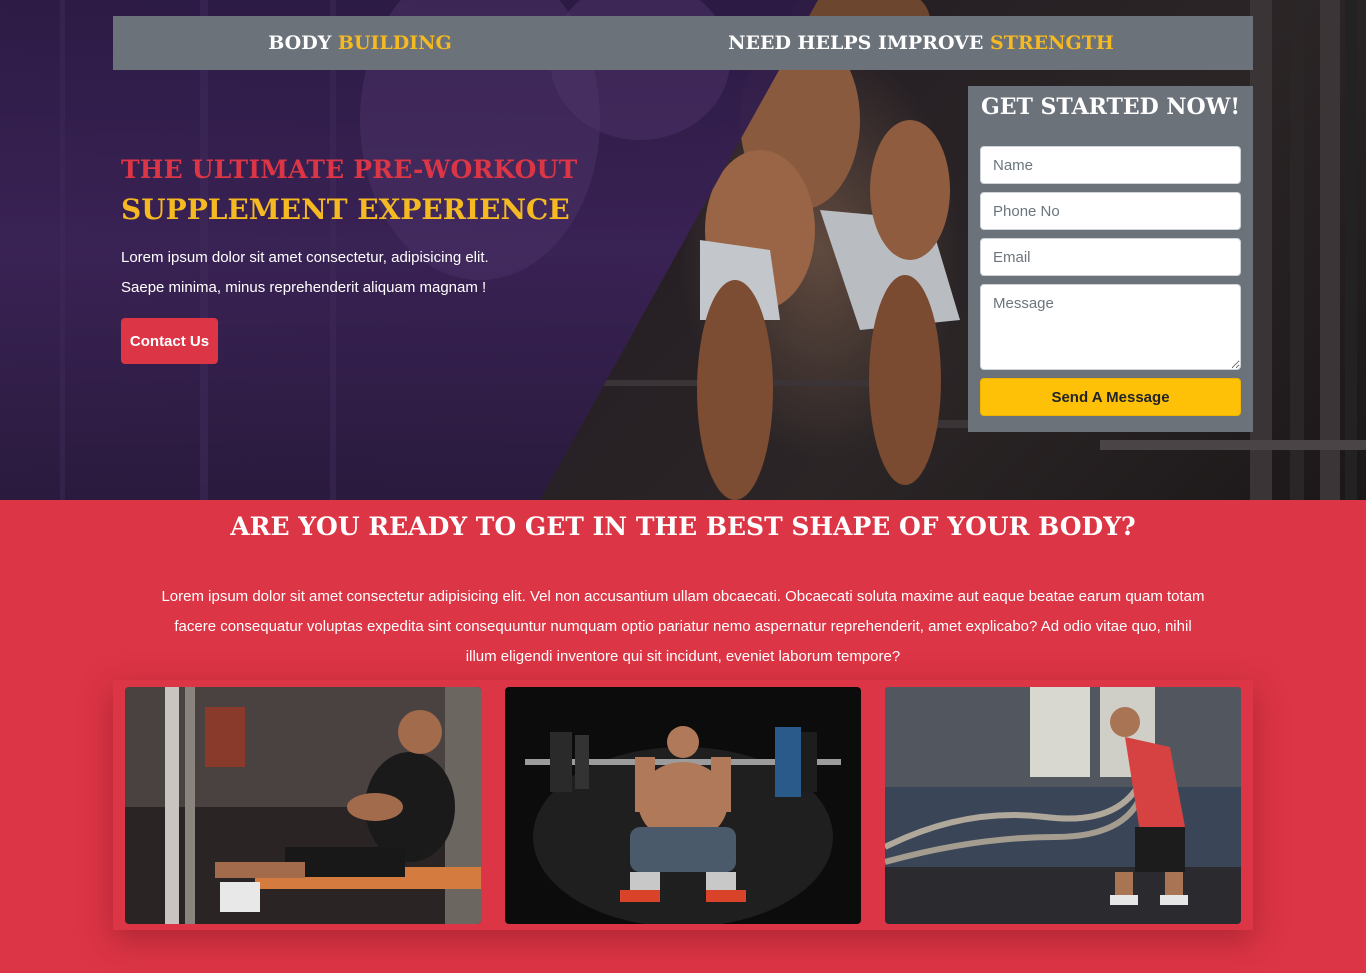 The width and height of the screenshot is (1366, 973). Describe the element at coordinates (300, 43) in the screenshot. I see `brand-word-1: BODY` at that location.